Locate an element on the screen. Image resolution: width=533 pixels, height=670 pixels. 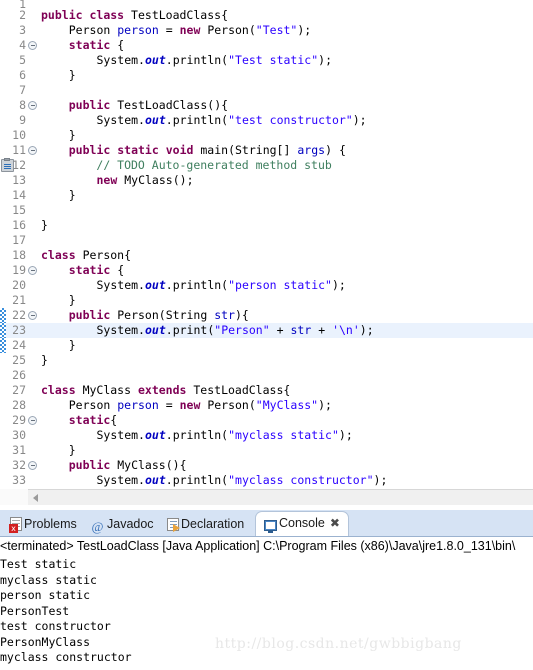
code-text: static{ is located at coordinates (93, 420).